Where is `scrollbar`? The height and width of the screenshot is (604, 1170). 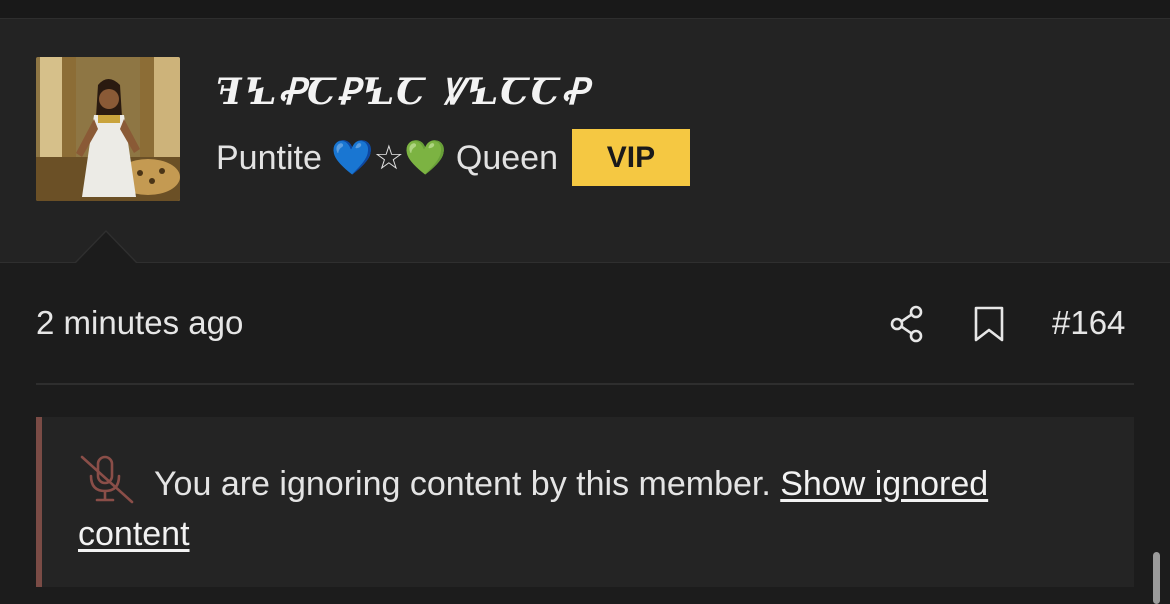 scrollbar is located at coordinates (1156, 578).